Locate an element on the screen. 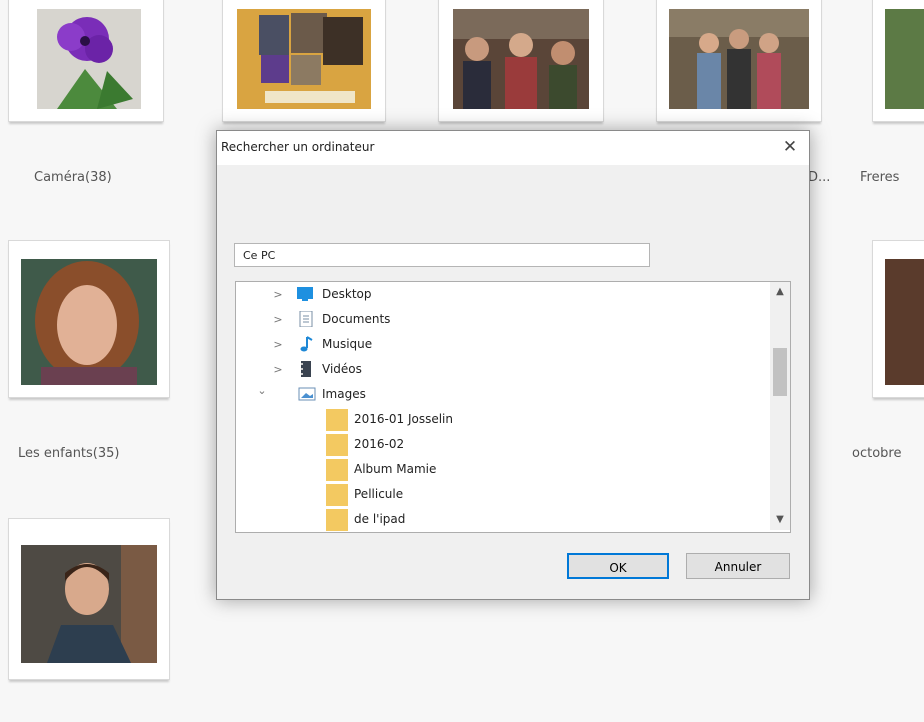  album-caption: Freres is located at coordinates (880, 177).